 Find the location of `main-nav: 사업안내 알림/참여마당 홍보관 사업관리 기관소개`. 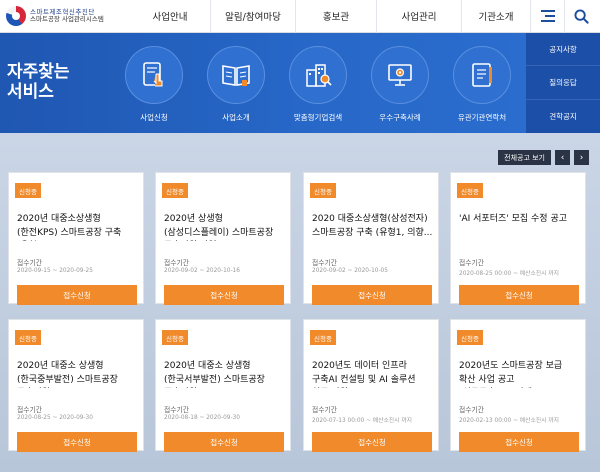

main-nav: 사업안내 알림/참여마당 홍보관 사업관리 기관소개 is located at coordinates (330, 16).